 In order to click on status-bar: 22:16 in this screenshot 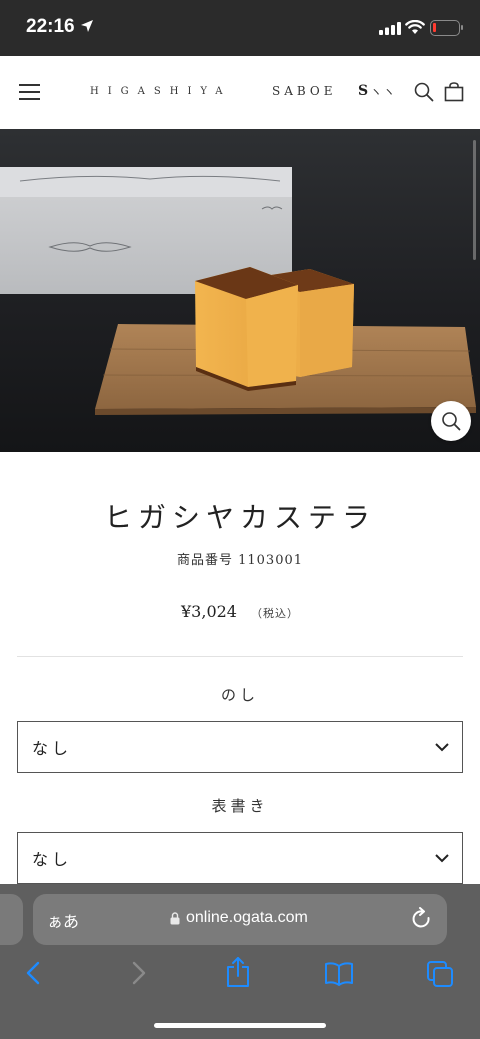, I will do `click(240, 28)`.